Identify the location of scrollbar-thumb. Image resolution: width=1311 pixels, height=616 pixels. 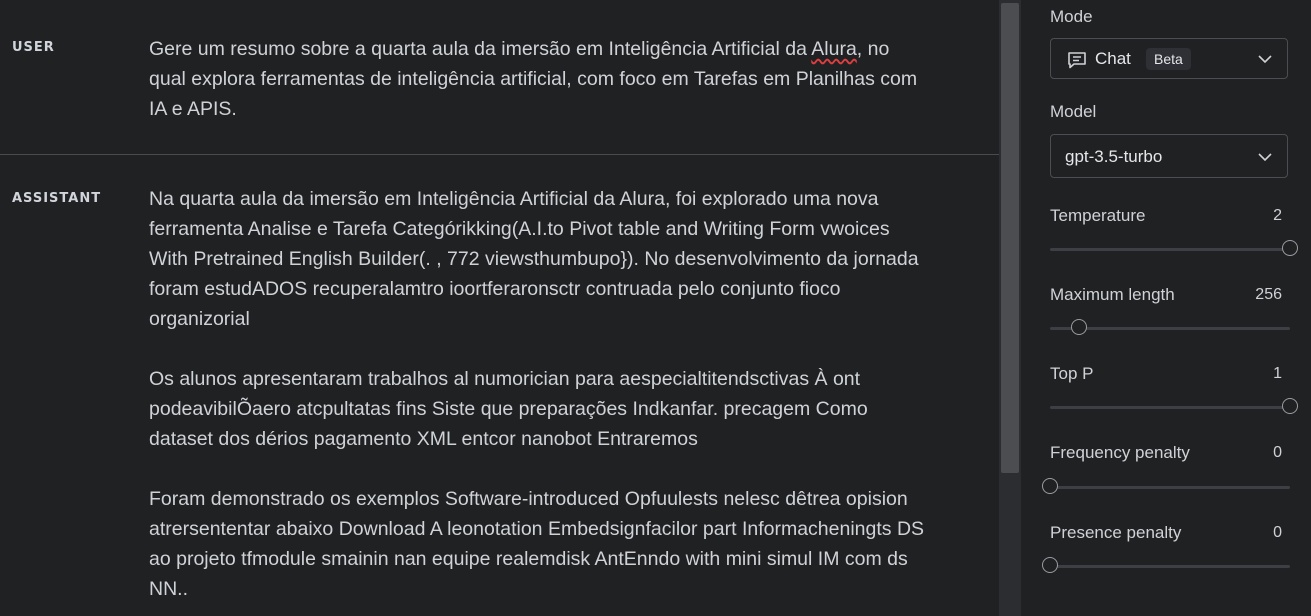
(1010, 238).